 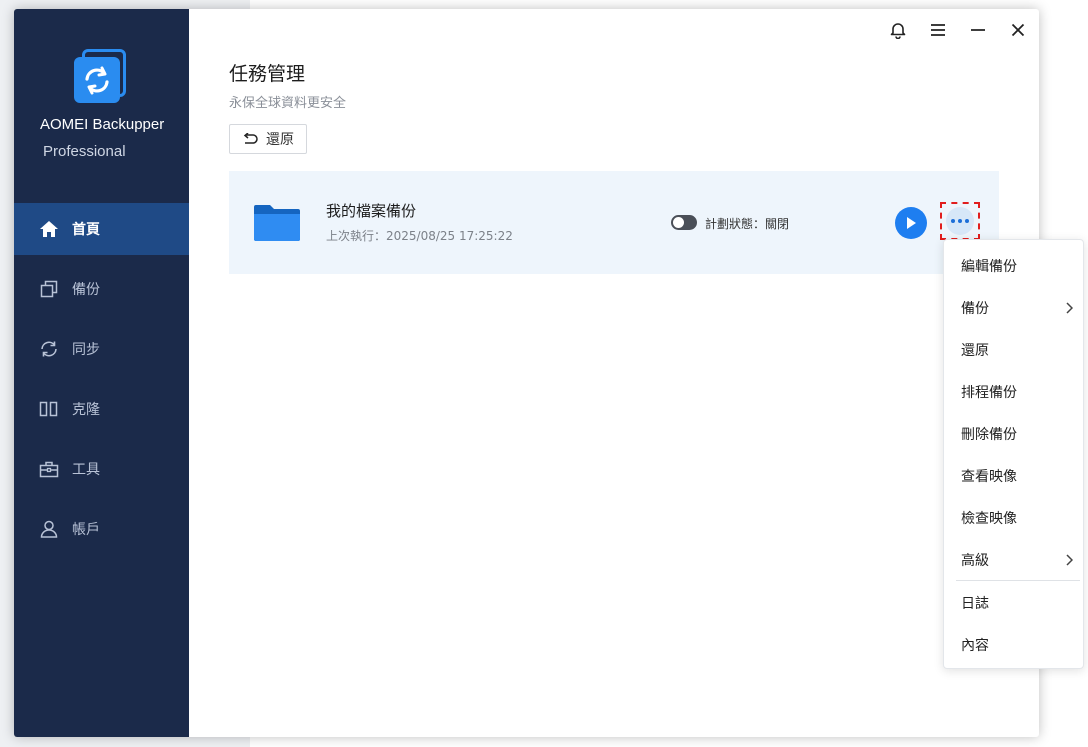 I want to click on sidebar-item-account: 帳戶, so click(x=101, y=529).